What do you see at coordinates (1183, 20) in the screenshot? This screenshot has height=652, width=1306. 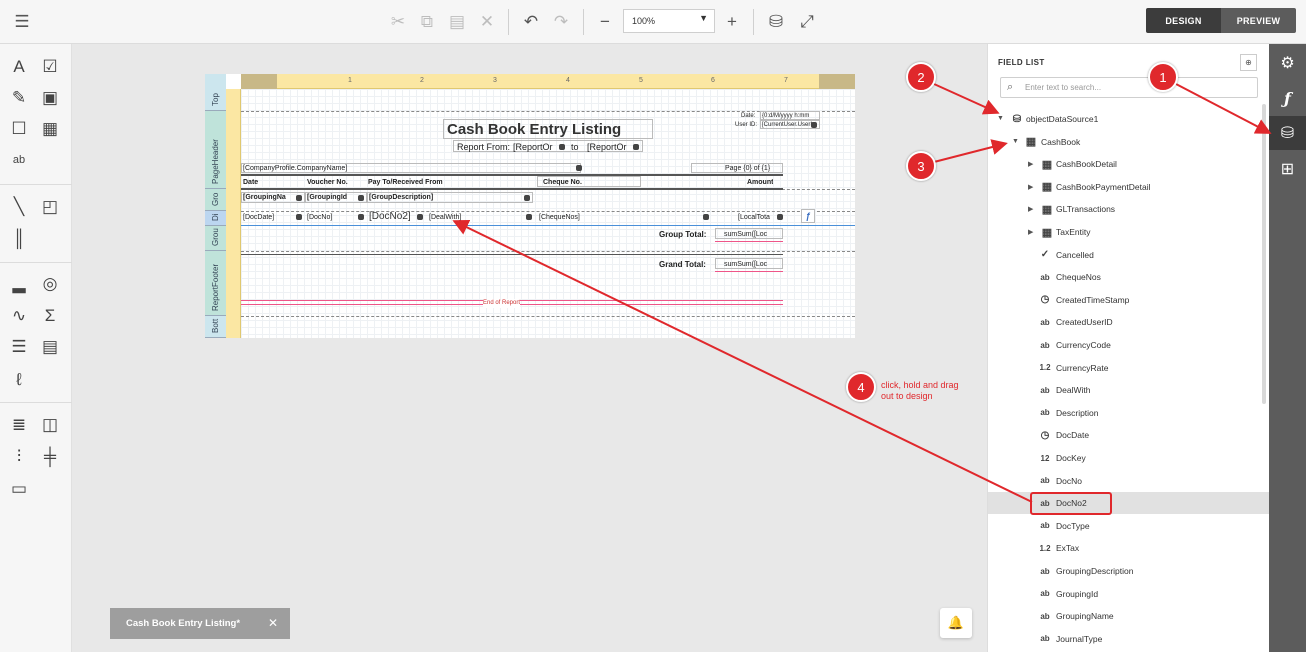 I see `design-button: DESIGN` at bounding box center [1183, 20].